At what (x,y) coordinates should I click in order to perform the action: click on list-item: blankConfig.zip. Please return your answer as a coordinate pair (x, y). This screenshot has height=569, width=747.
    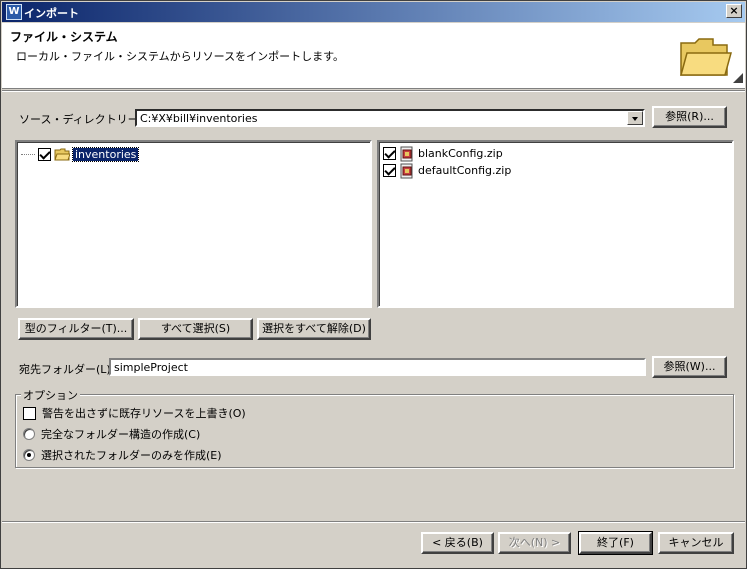
    Looking at the image, I should click on (443, 153).